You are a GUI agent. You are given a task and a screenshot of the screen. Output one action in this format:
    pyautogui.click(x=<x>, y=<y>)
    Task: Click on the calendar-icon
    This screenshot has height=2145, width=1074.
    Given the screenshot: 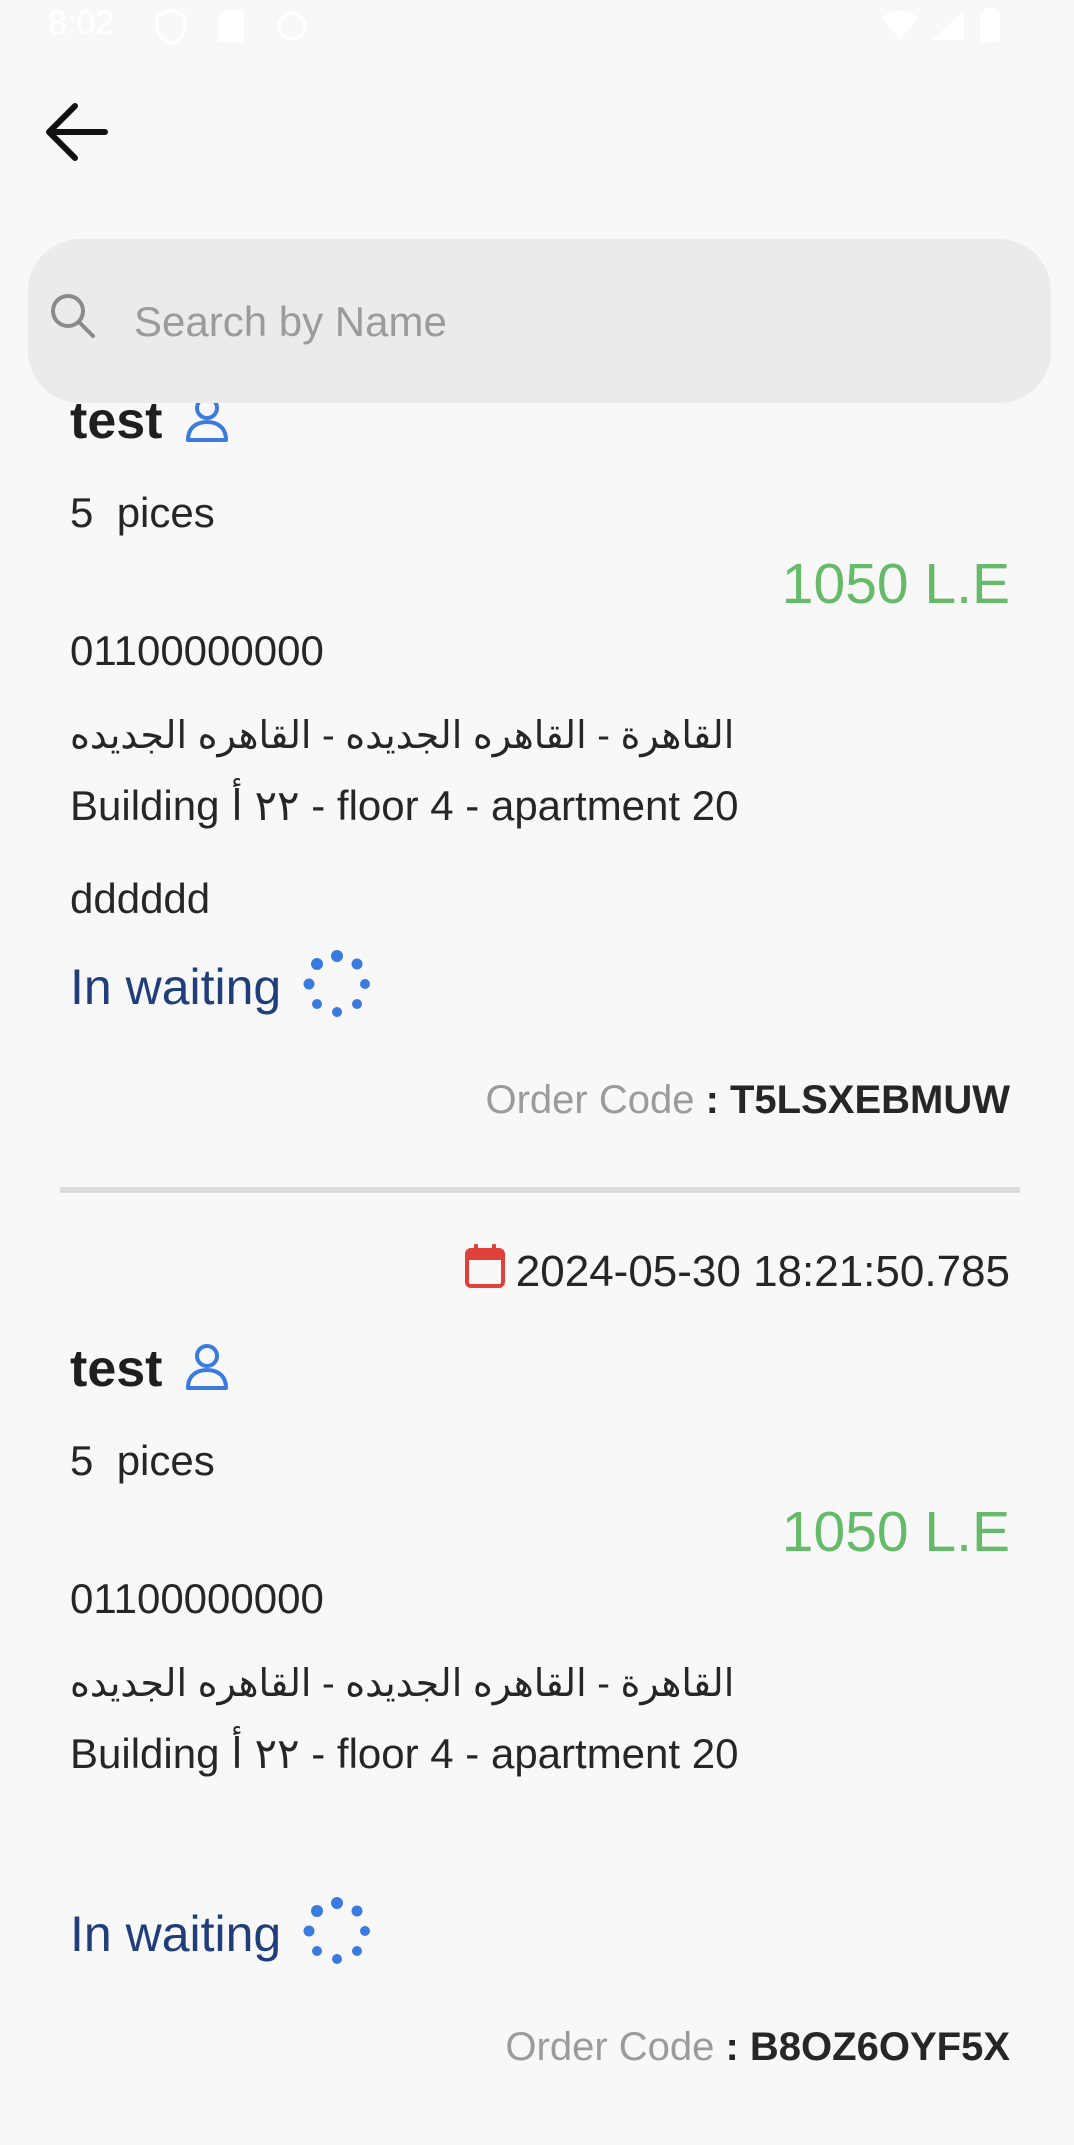 What is the action you would take?
    pyautogui.click(x=485, y=1271)
    